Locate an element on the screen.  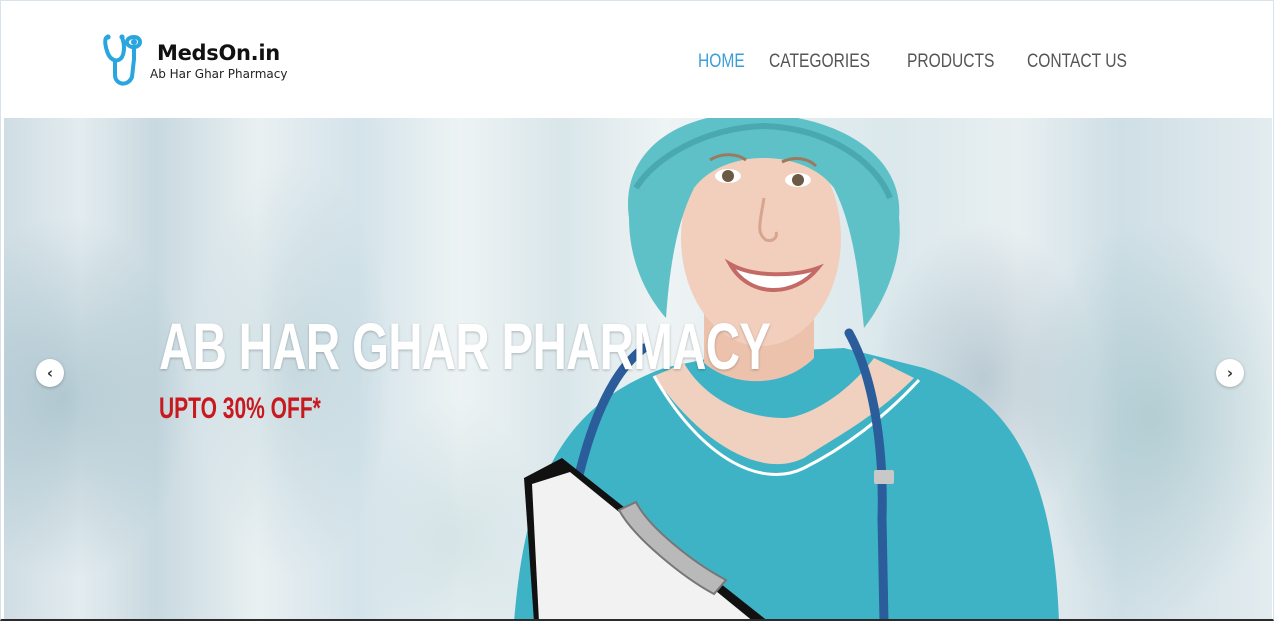
chevron-right-icon: › is located at coordinates (1230, 372).